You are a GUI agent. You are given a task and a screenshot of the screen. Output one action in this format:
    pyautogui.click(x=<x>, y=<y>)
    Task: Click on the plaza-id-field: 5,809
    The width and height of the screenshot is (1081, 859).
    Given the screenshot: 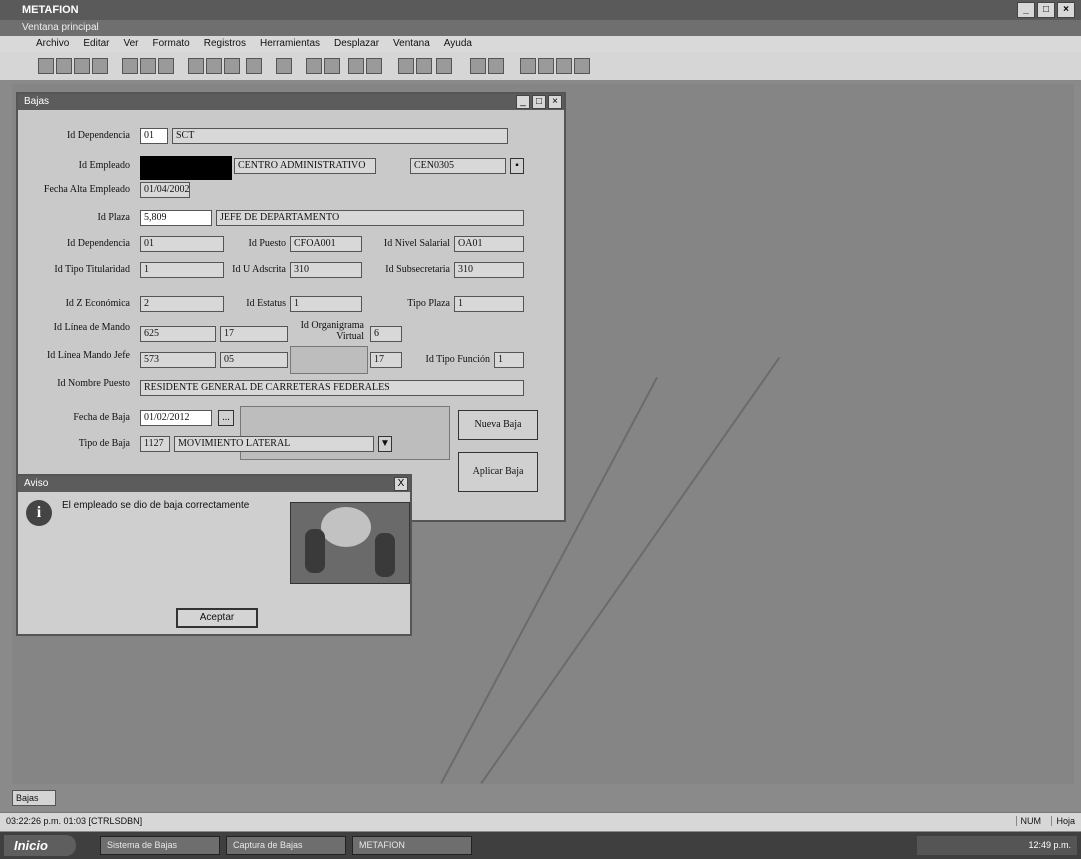 What is the action you would take?
    pyautogui.click(x=176, y=218)
    